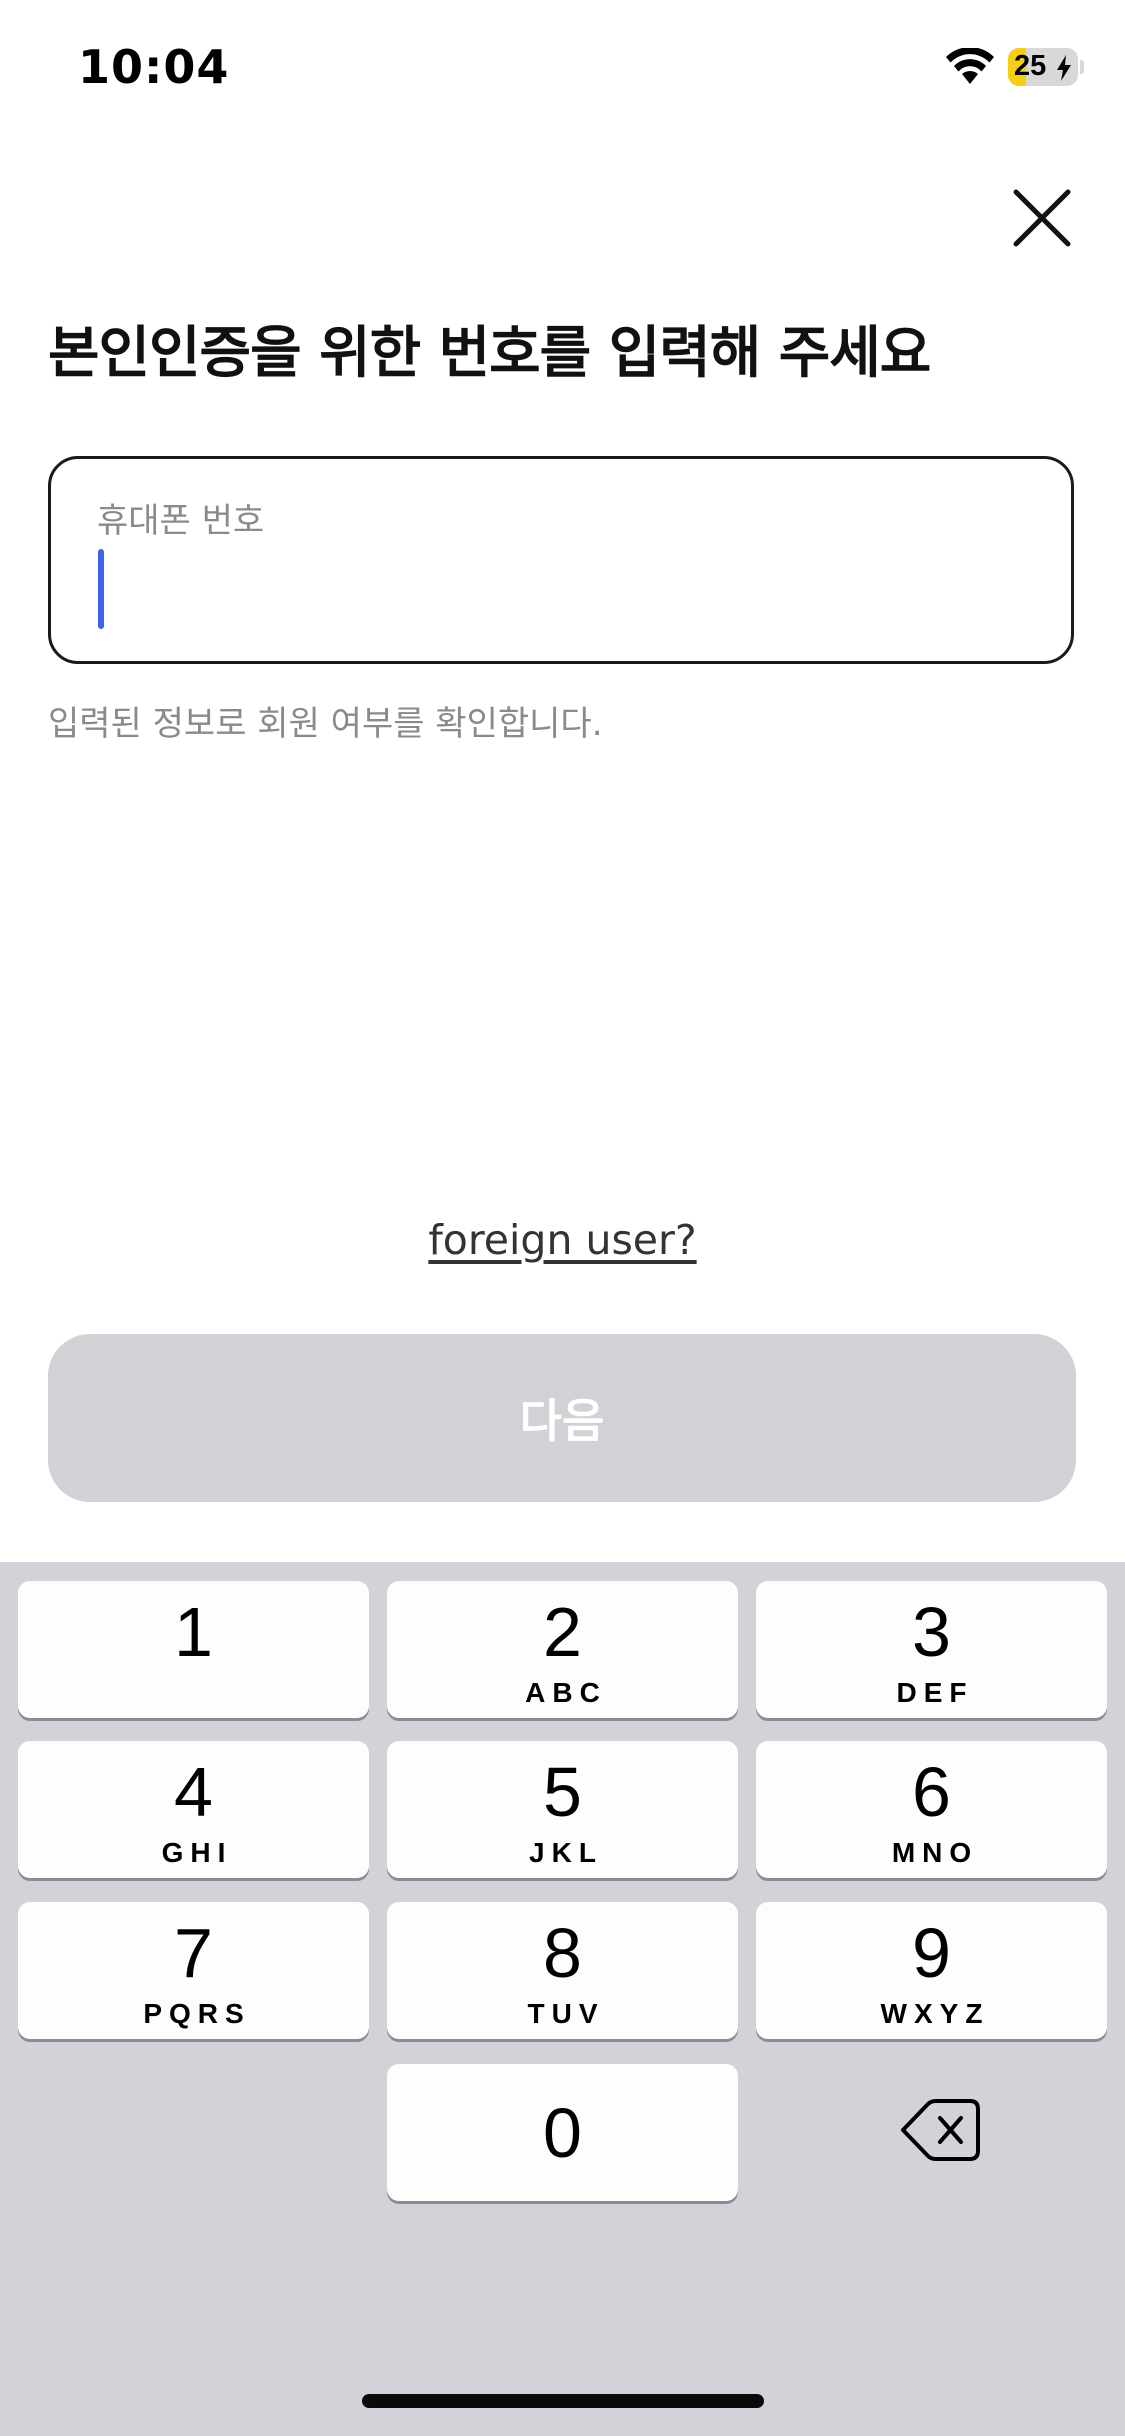 The image size is (1125, 2436). Describe the element at coordinates (970, 66) in the screenshot. I see `wifi-icon` at that location.